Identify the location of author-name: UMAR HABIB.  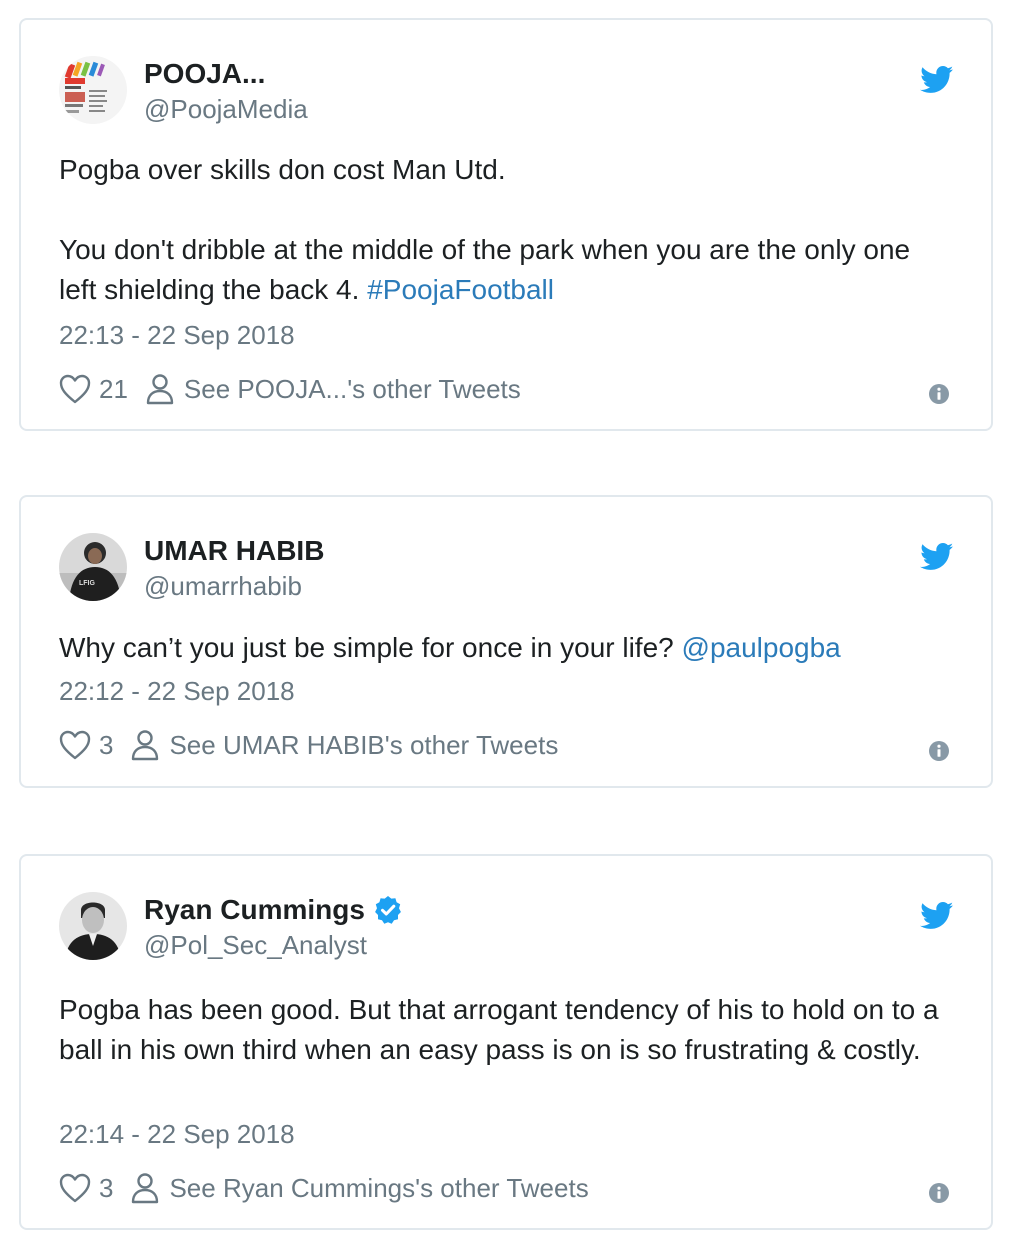
(234, 551).